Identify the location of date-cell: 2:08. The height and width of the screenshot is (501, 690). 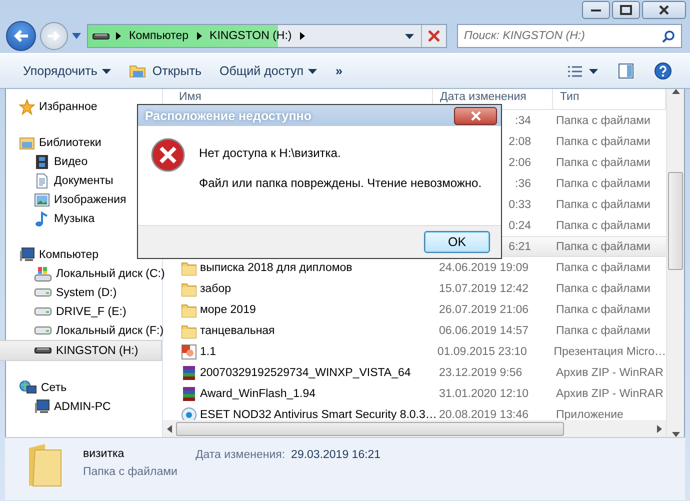
(519, 142).